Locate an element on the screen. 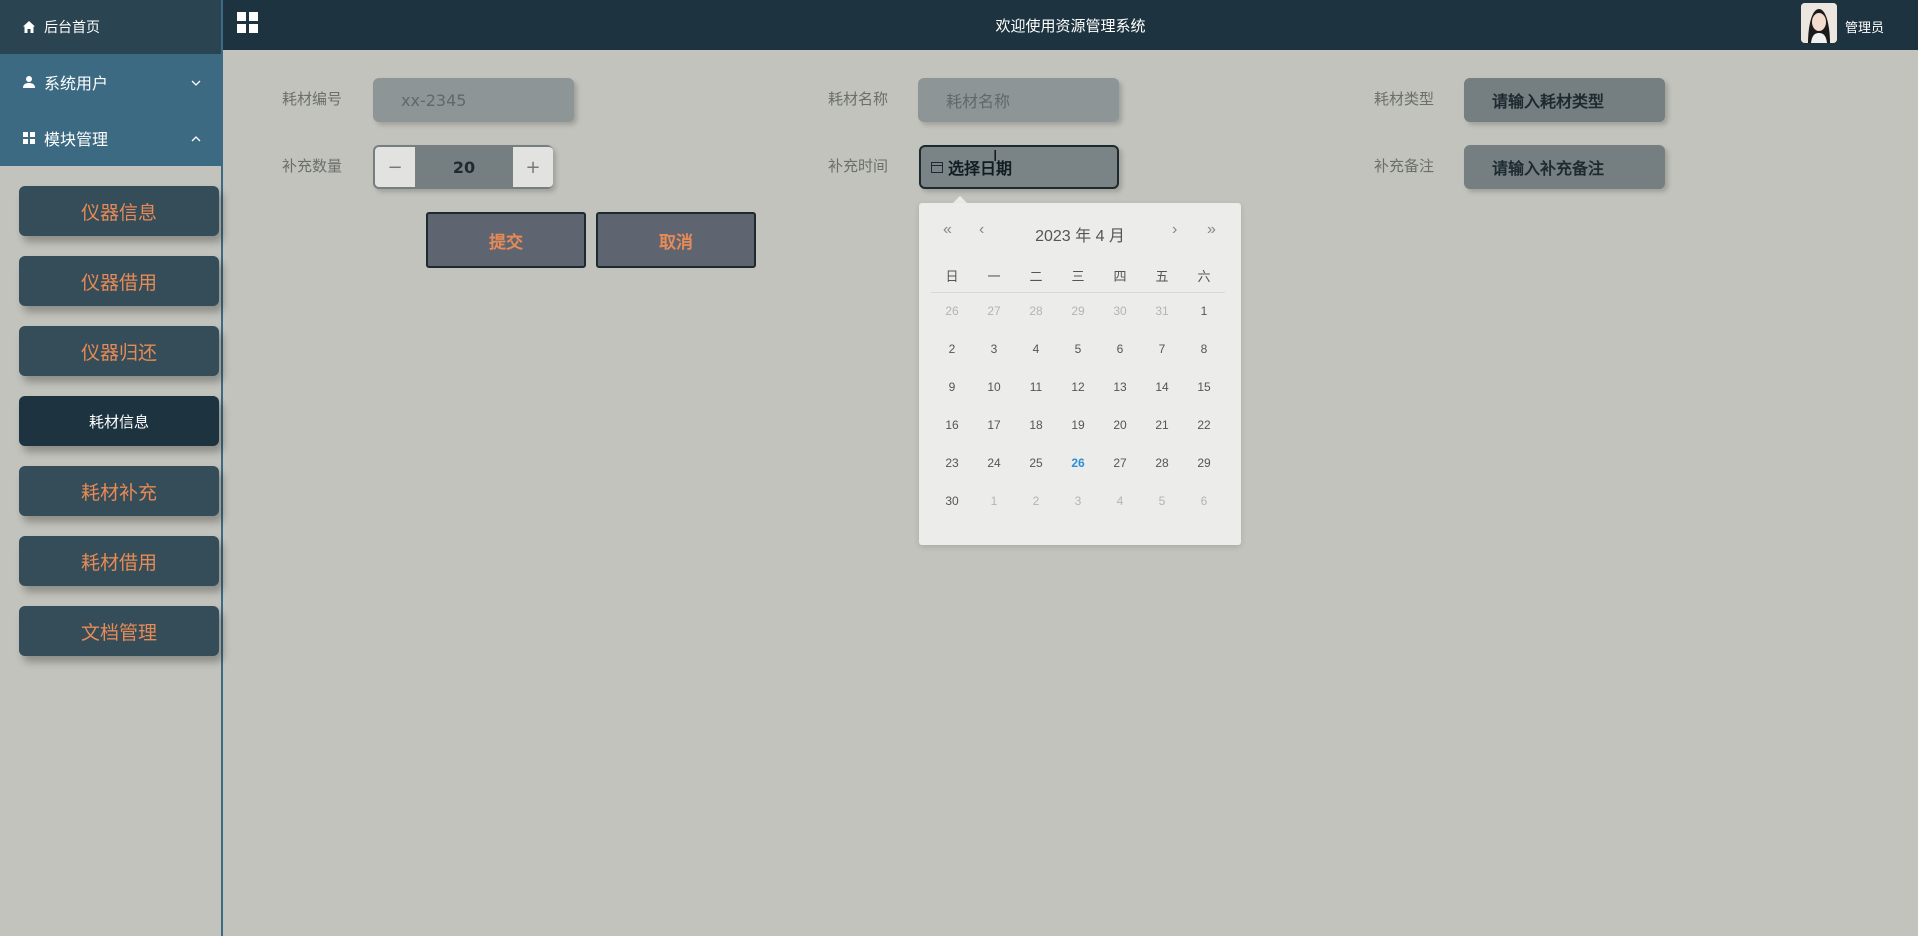 This screenshot has height=936, width=1918. menu-item-consumable-replenish: 耗材补充 is located at coordinates (119, 491).